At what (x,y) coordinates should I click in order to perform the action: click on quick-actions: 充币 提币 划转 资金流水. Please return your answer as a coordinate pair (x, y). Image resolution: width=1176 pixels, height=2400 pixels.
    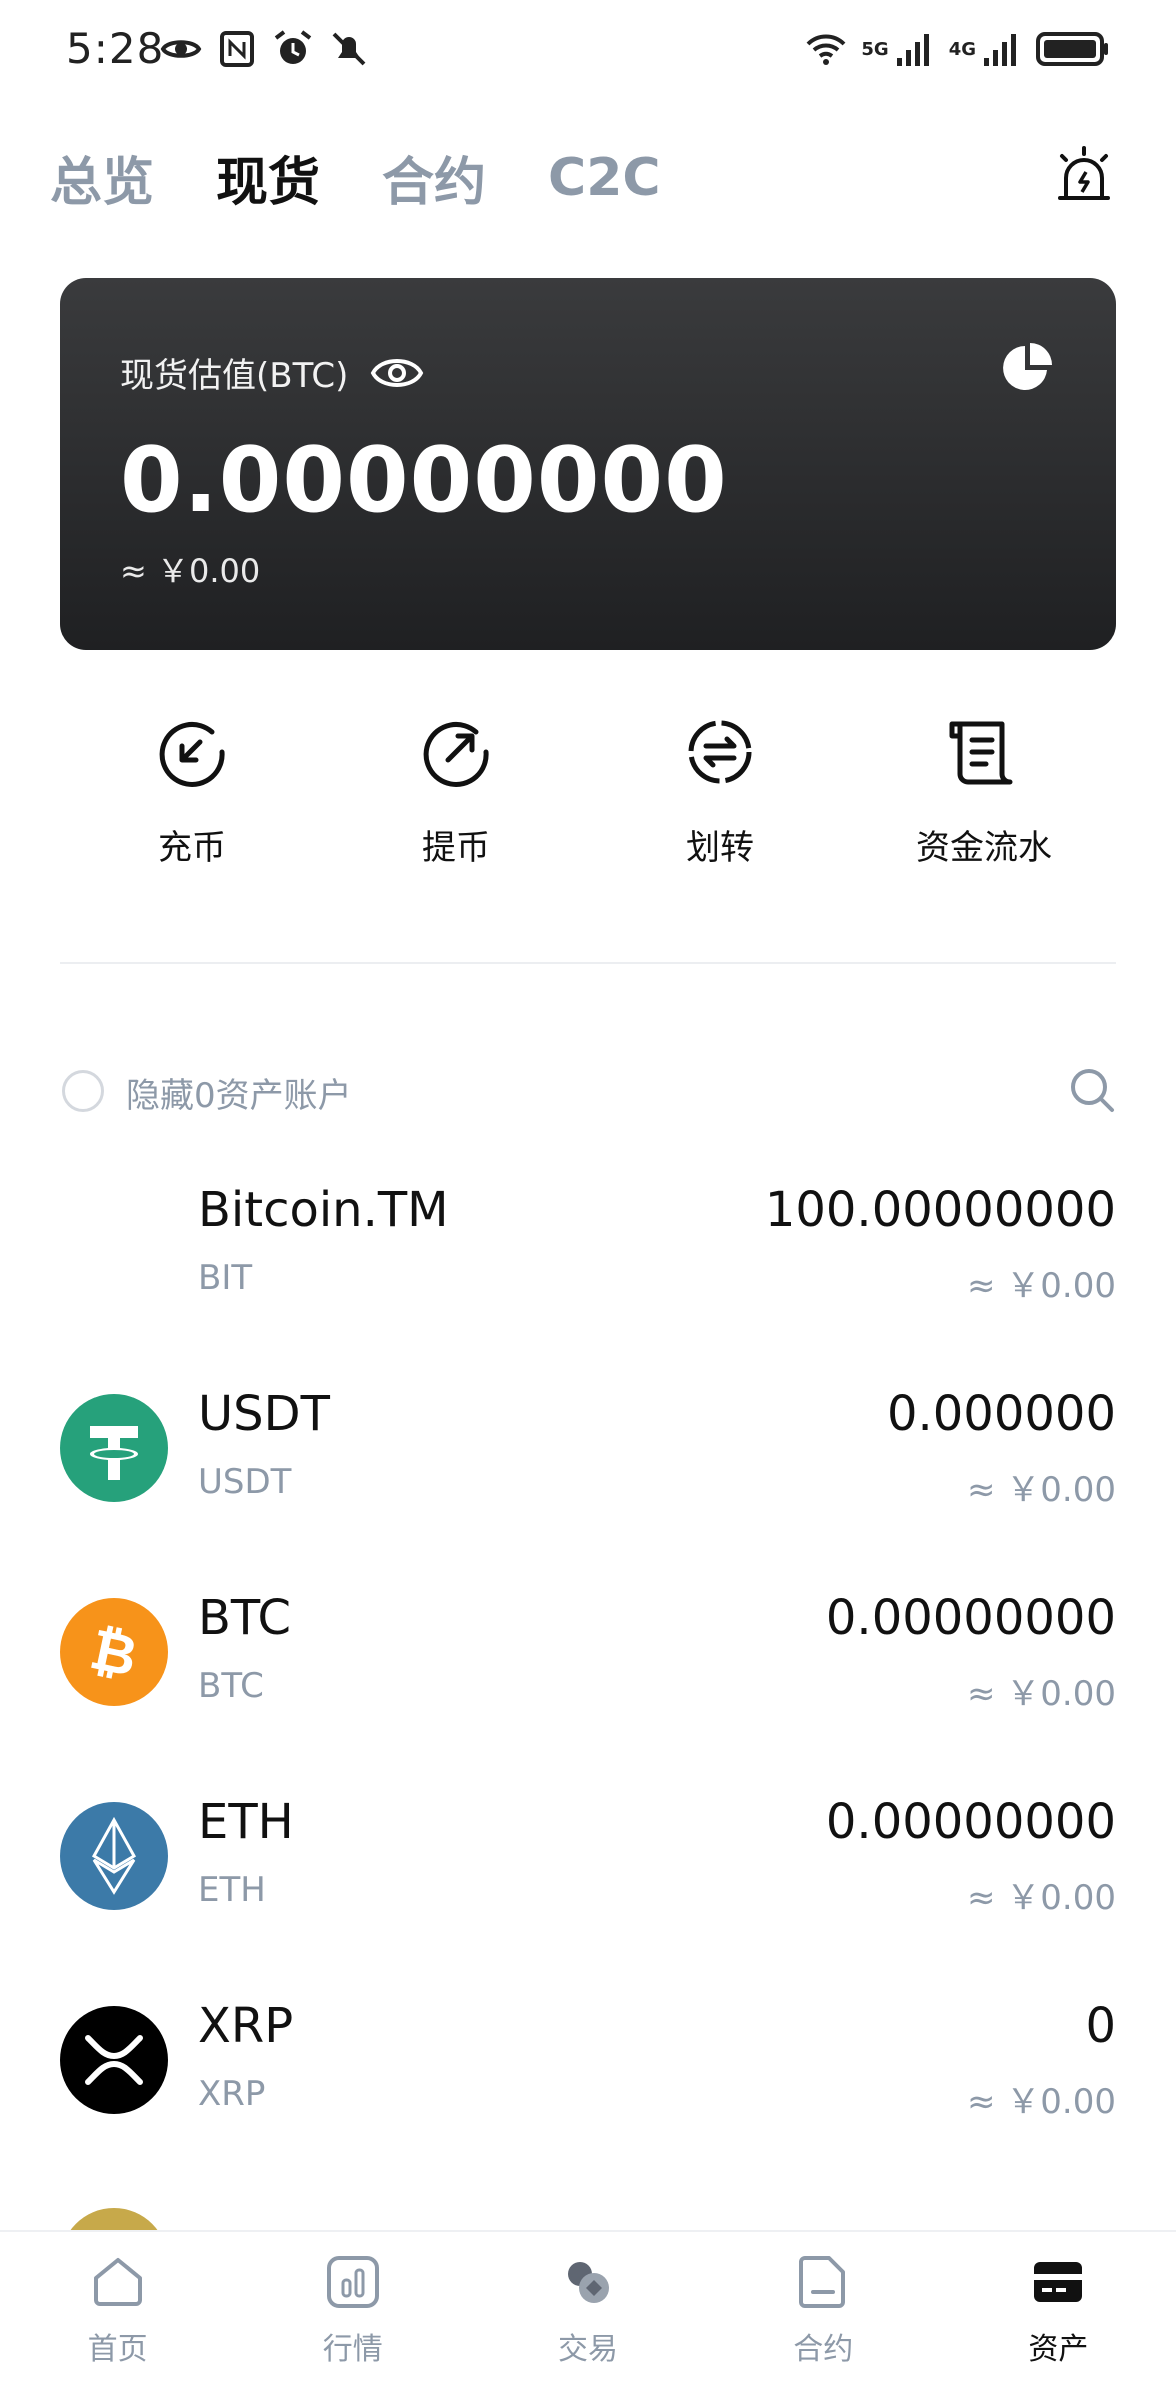
    Looking at the image, I should click on (588, 800).